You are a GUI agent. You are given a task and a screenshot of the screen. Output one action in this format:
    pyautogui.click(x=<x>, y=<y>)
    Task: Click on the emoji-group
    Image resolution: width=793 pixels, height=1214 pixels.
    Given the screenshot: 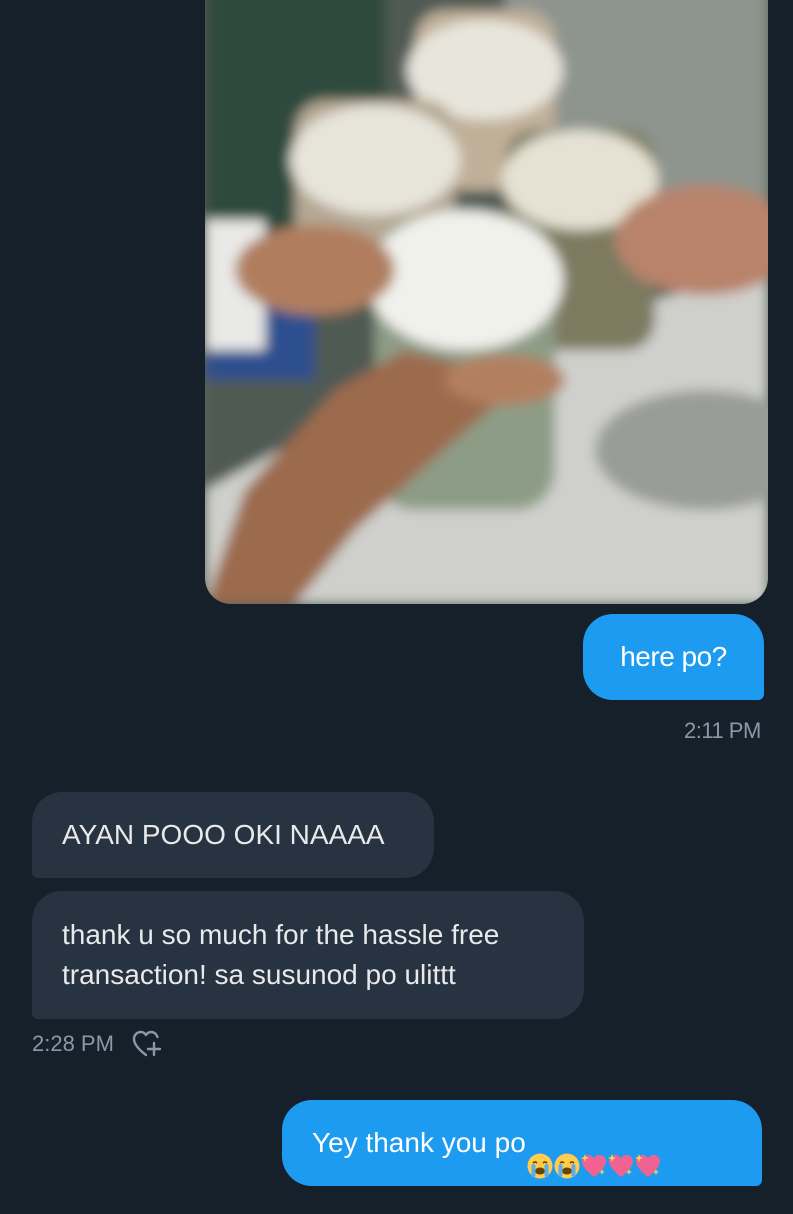 What is the action you would take?
    pyautogui.click(x=593, y=1141)
    